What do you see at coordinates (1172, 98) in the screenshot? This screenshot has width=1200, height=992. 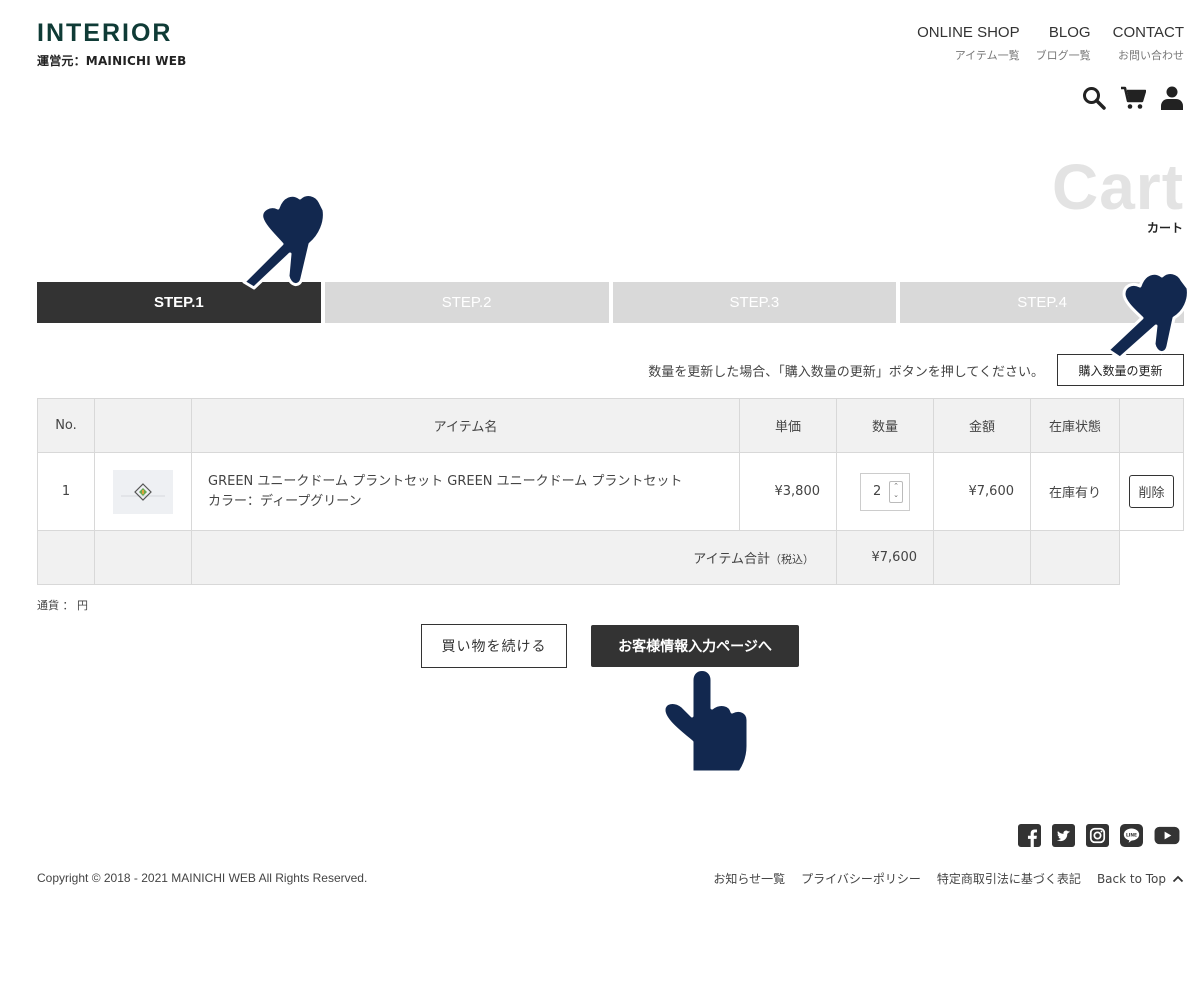 I see `user-icon` at bounding box center [1172, 98].